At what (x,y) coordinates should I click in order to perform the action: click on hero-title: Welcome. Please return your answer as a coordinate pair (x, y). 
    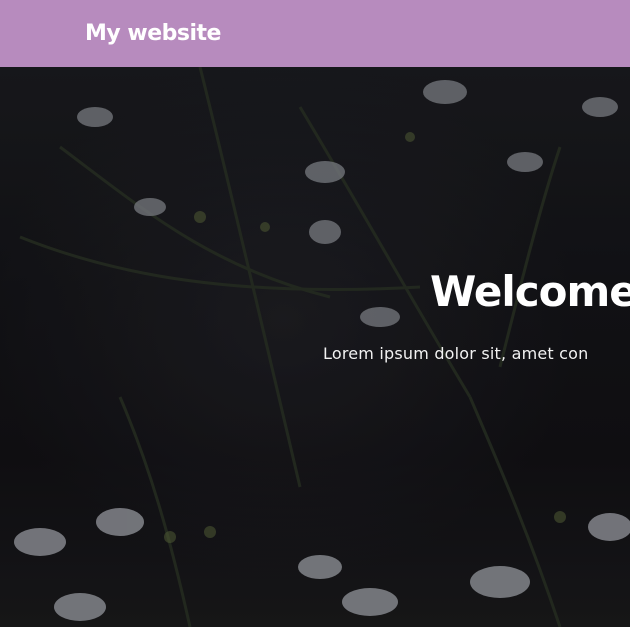
    Looking at the image, I should click on (530, 291).